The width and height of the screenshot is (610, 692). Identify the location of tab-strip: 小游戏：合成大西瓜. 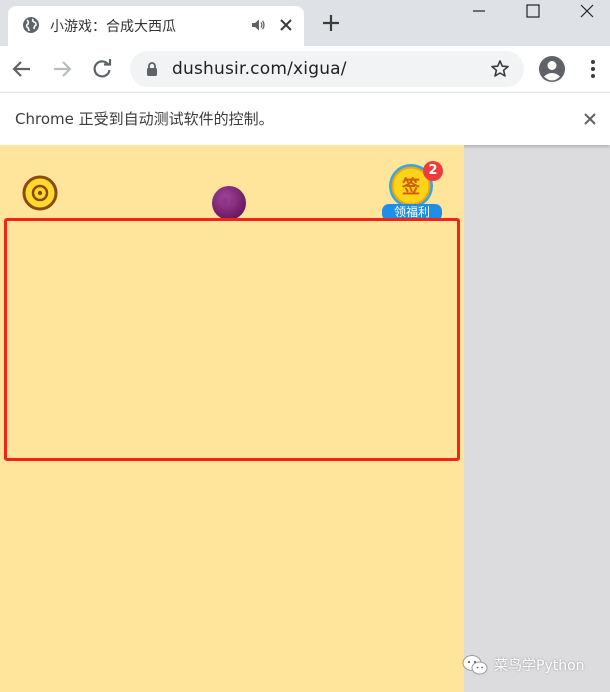
(305, 23).